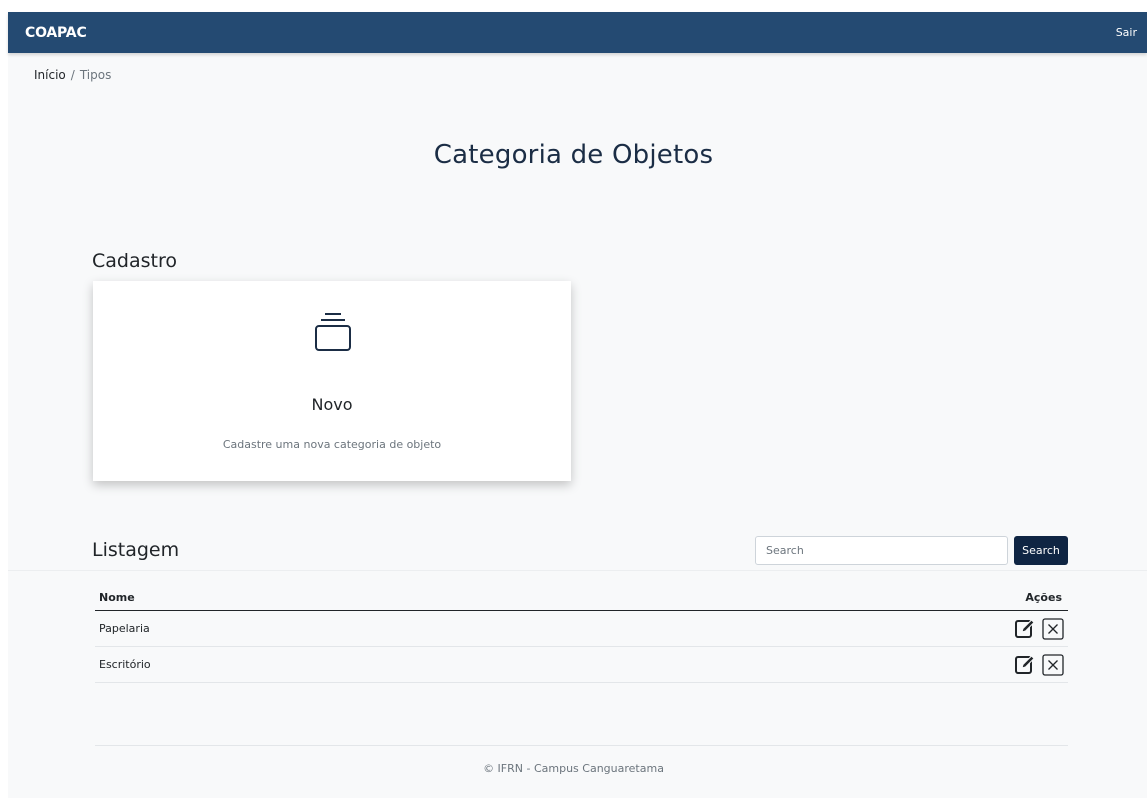 Image resolution: width=1147 pixels, height=798 pixels. What do you see at coordinates (1041, 550) in the screenshot?
I see `search-button: Search` at bounding box center [1041, 550].